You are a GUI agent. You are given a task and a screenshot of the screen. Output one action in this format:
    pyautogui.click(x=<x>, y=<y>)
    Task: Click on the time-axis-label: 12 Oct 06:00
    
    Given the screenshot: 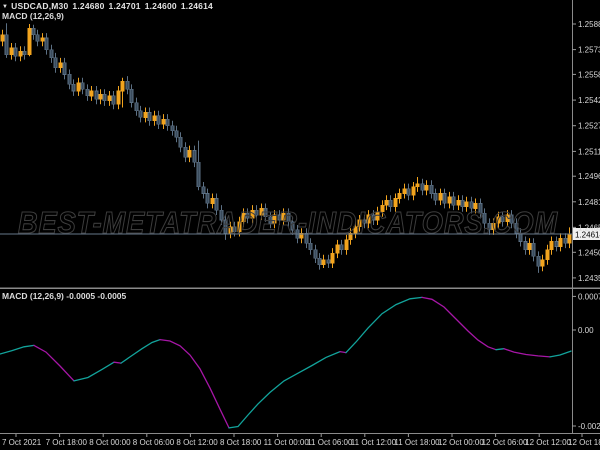 What is the action you would take?
    pyautogui.click(x=505, y=442)
    